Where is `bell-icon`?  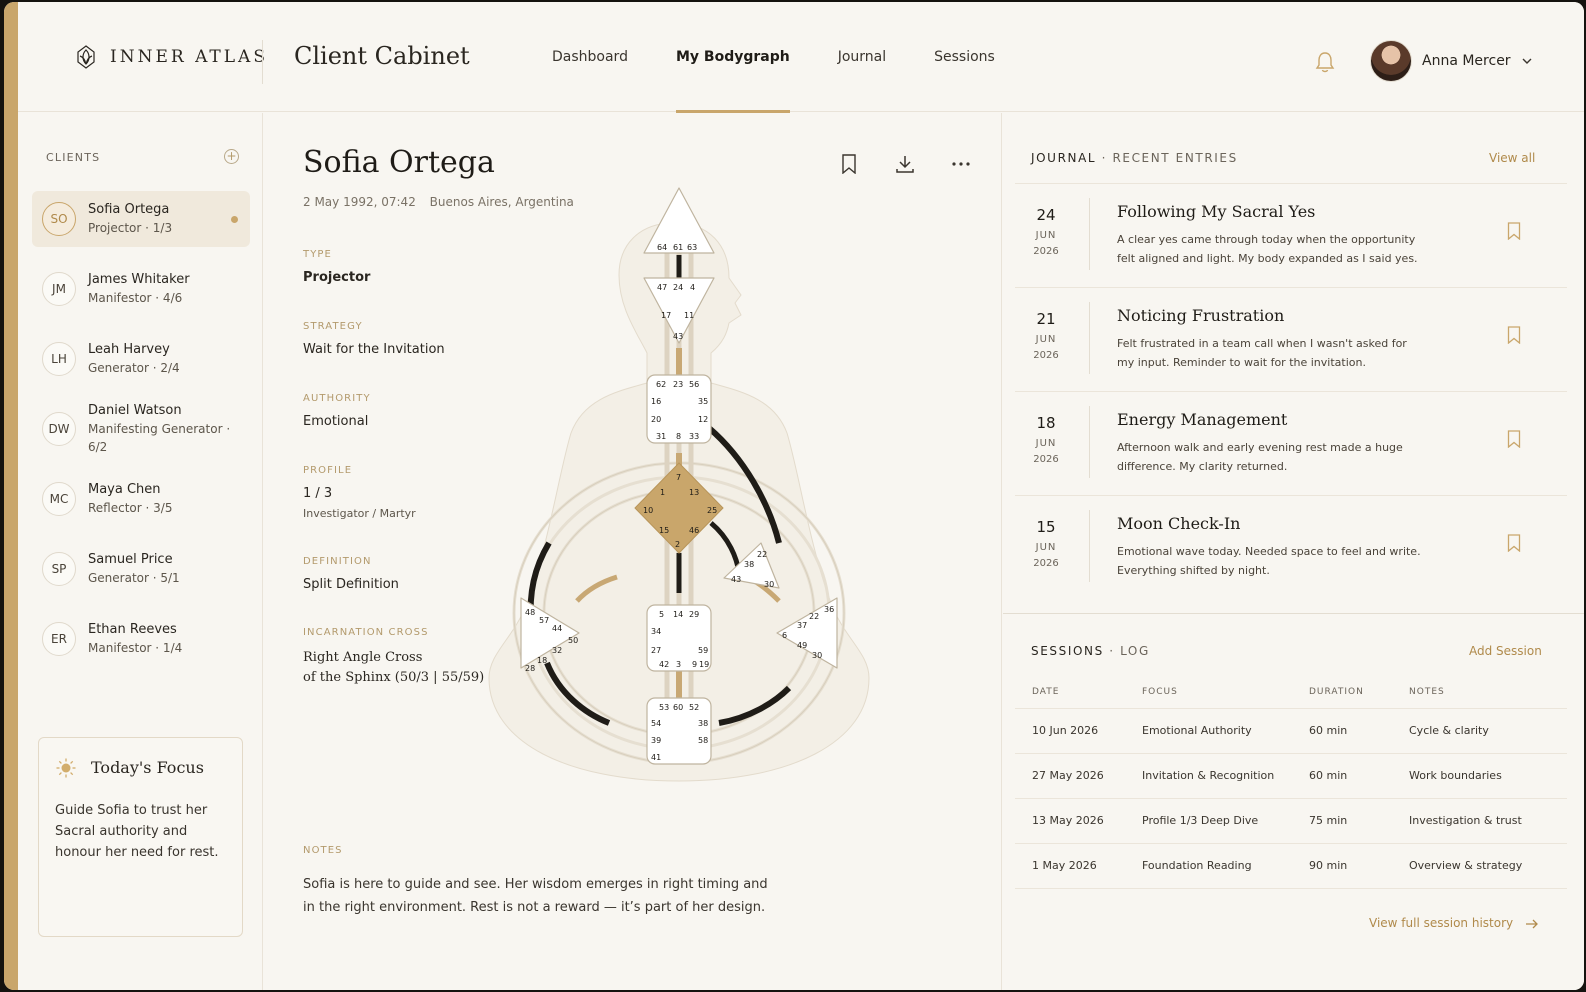 bell-icon is located at coordinates (1325, 62).